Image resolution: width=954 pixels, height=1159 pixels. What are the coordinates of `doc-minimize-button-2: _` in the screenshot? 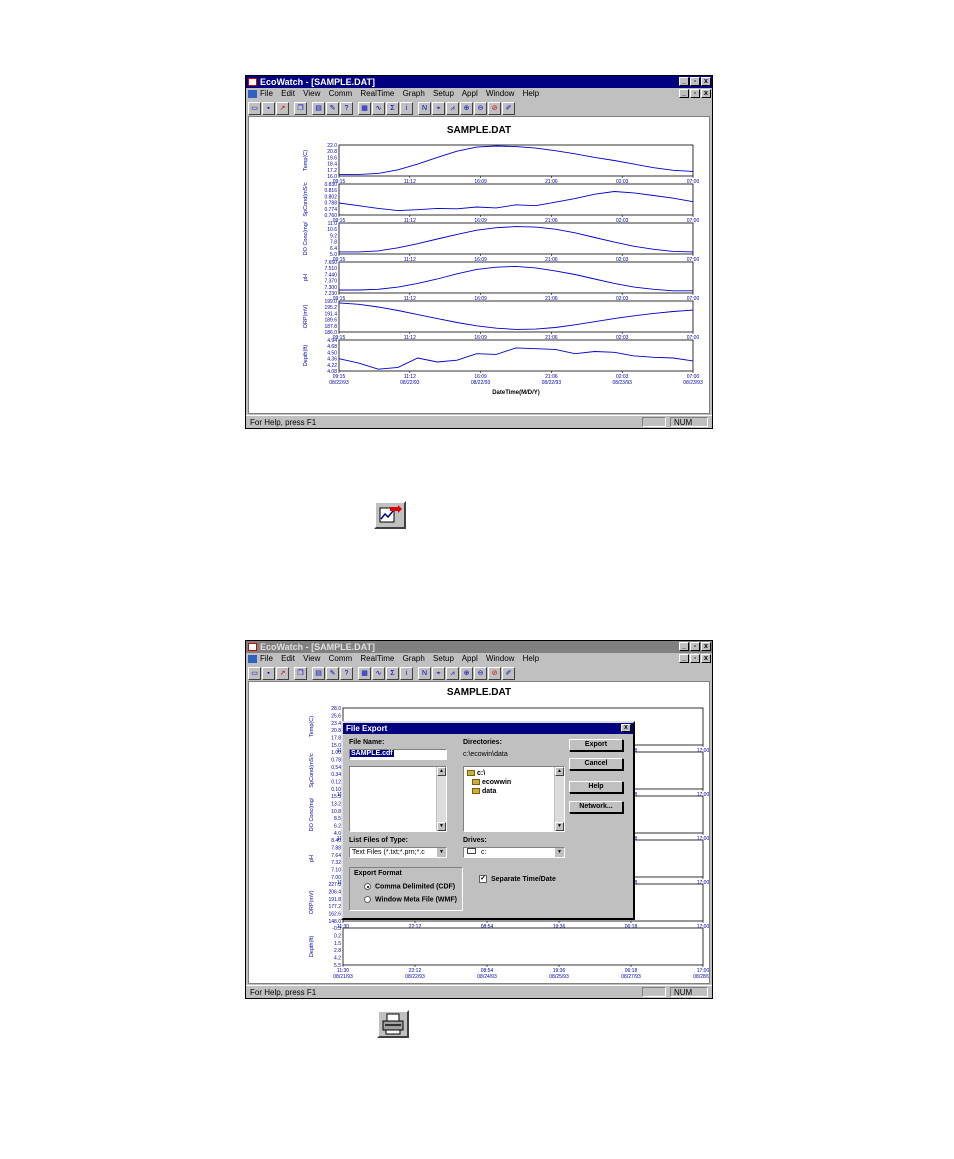 It's located at (684, 658).